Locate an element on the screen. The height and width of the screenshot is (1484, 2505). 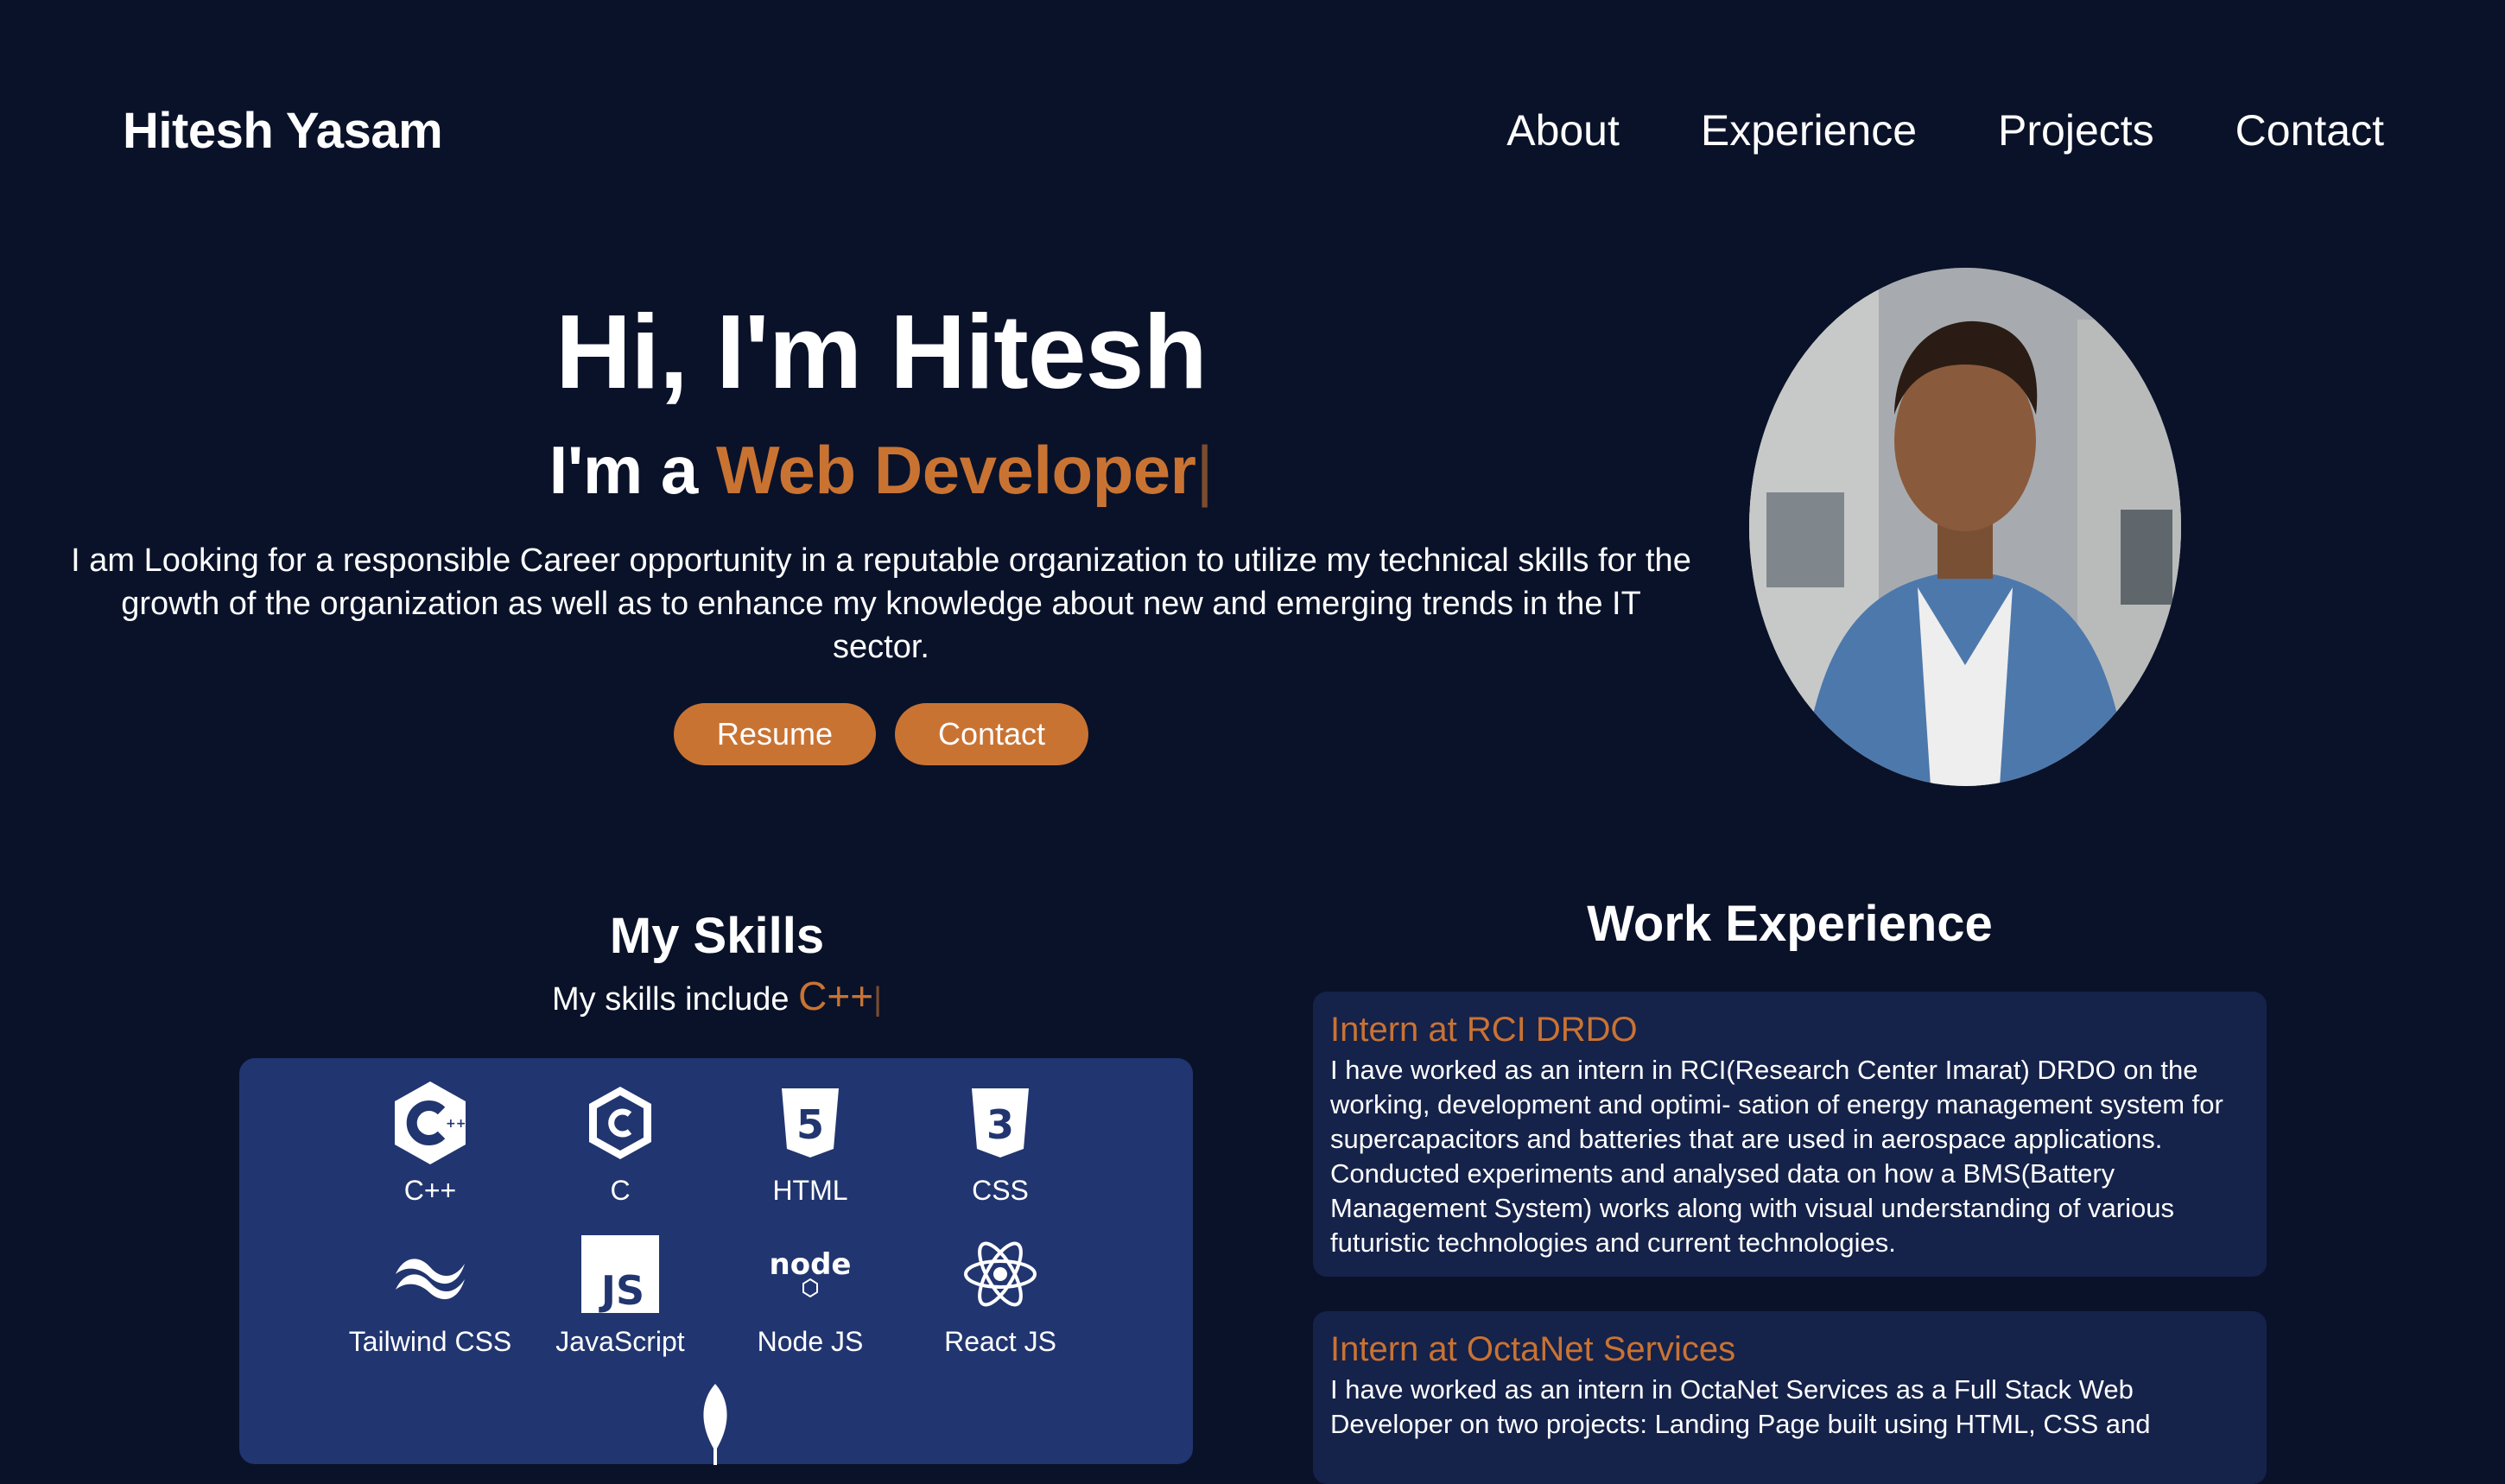
skill-html: 5 HTML is located at coordinates (810, 1143).